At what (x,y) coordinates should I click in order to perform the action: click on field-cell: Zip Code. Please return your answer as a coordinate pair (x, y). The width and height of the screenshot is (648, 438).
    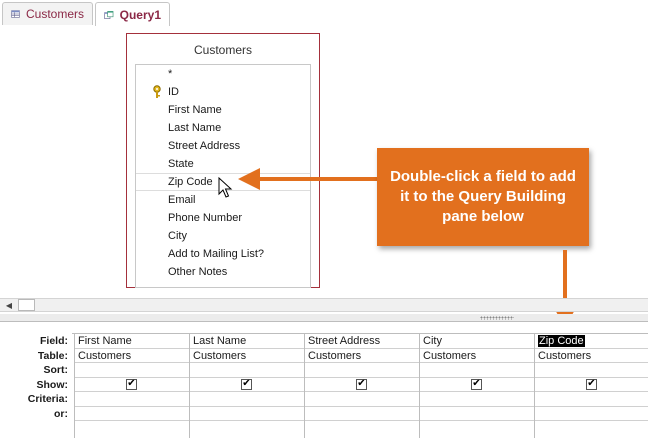
    Looking at the image, I should click on (591, 341).